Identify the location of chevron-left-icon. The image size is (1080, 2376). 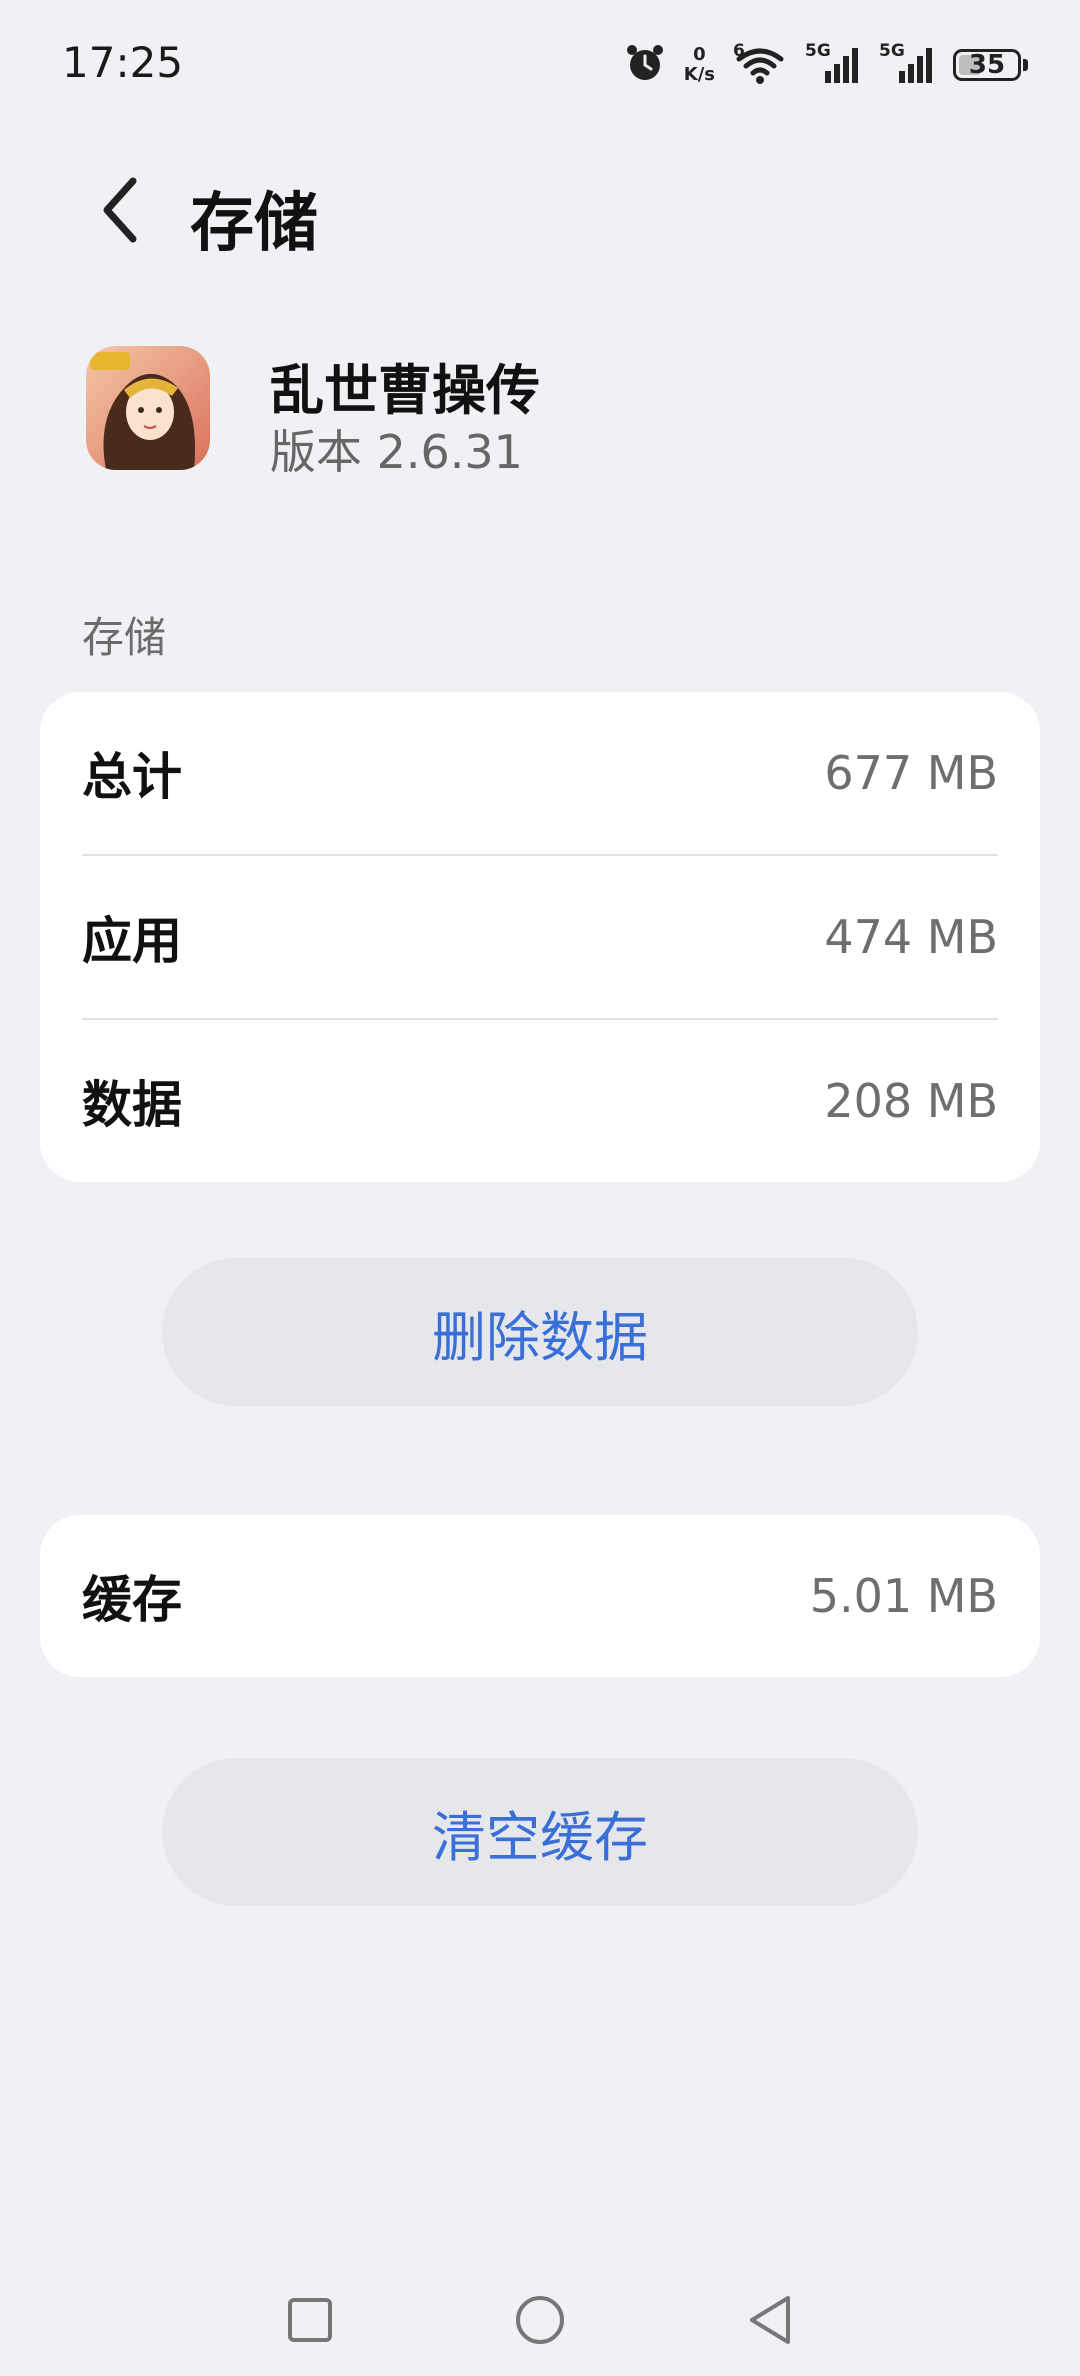
(120, 210).